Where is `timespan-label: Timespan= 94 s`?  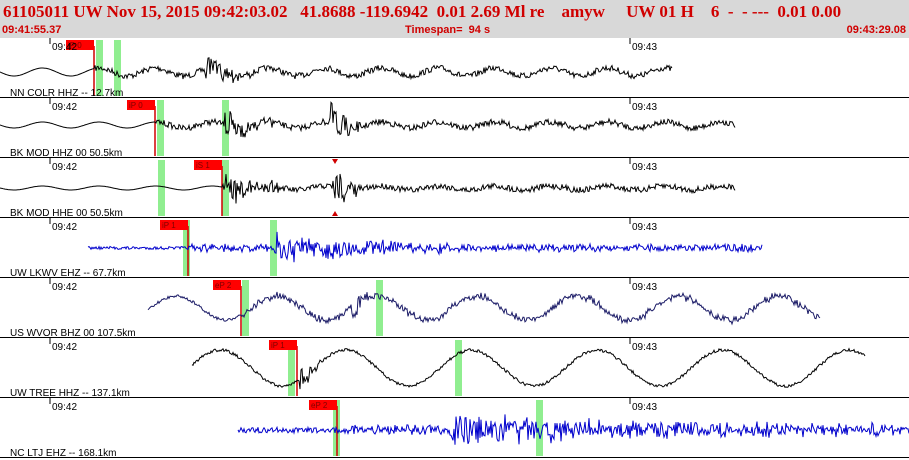
timespan-label: Timespan= 94 s is located at coordinates (448, 30).